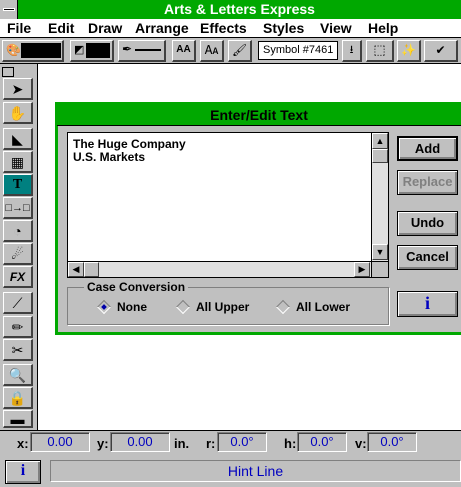  I want to click on r-label: r:, so click(211, 443).